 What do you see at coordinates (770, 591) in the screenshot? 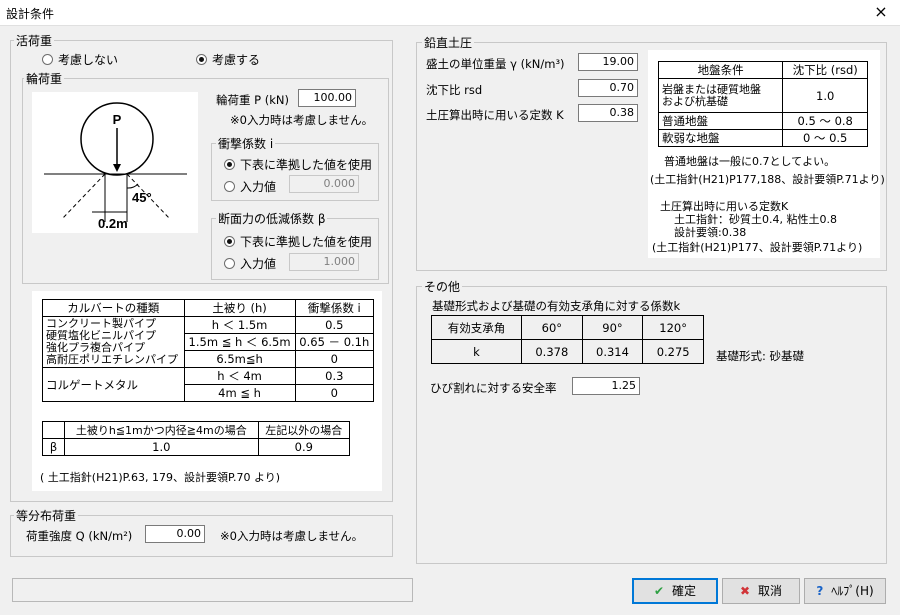
I see `cancel-label: 取消` at bounding box center [770, 591].